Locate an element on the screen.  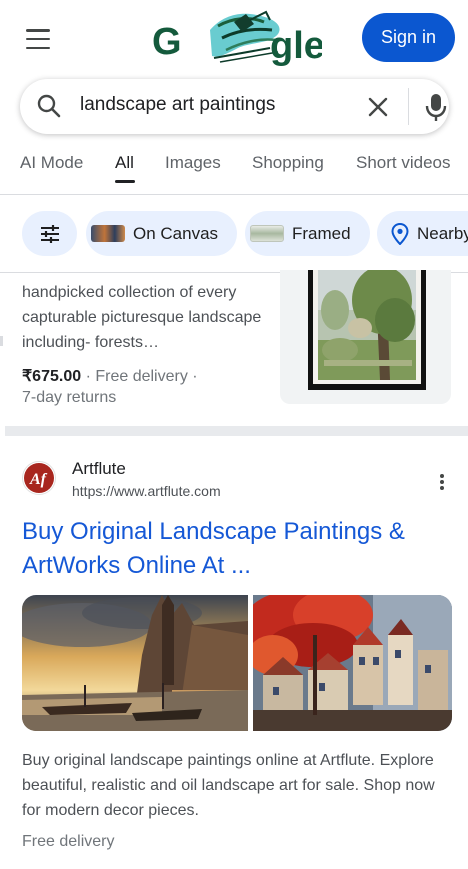
site-name: Artflute is located at coordinates (99, 469).